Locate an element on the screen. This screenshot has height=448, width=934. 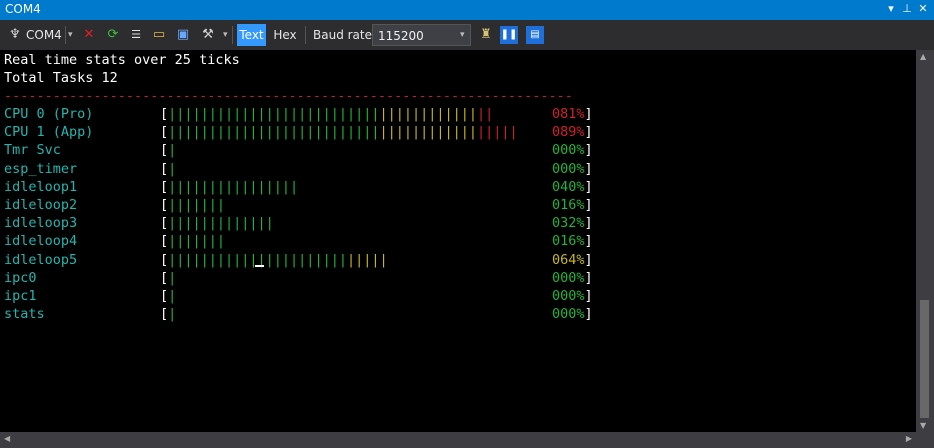
scrollbar-thumb is located at coordinates (924, 359).